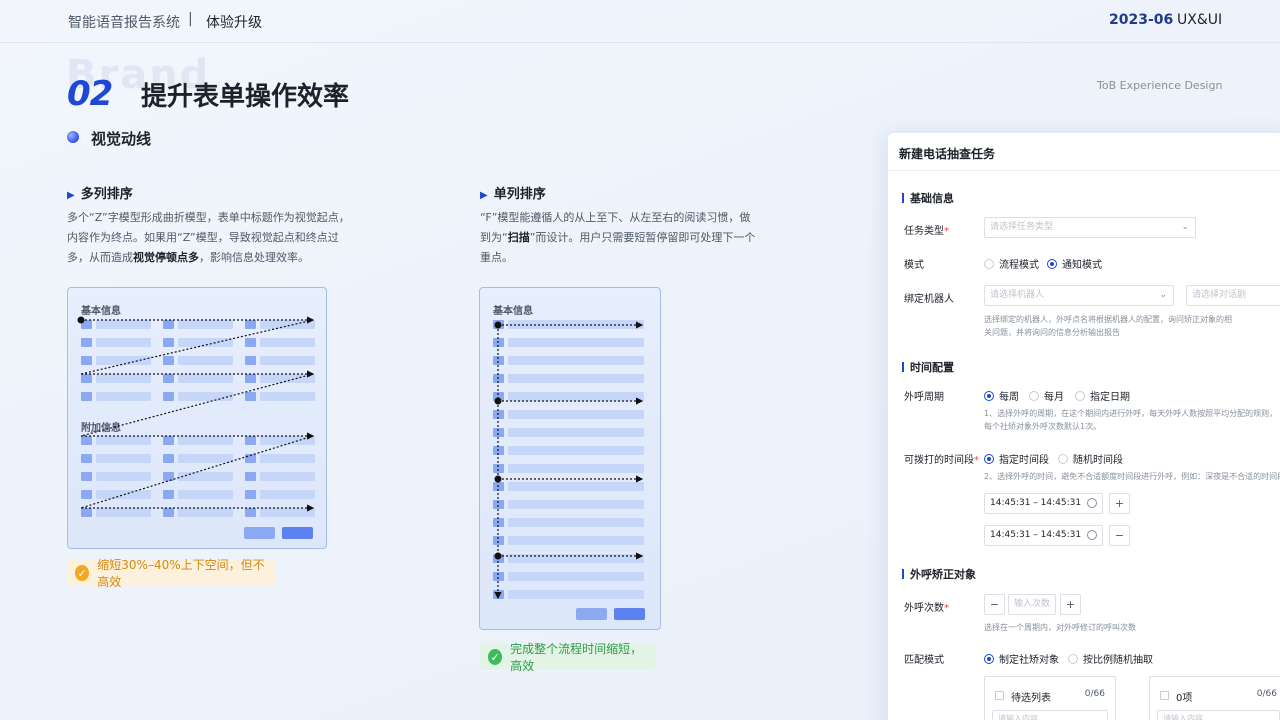 Image resolution: width=1280 pixels, height=720 pixels. What do you see at coordinates (518, 237) in the screenshot?
I see `right-text-bold: 扫描` at bounding box center [518, 237].